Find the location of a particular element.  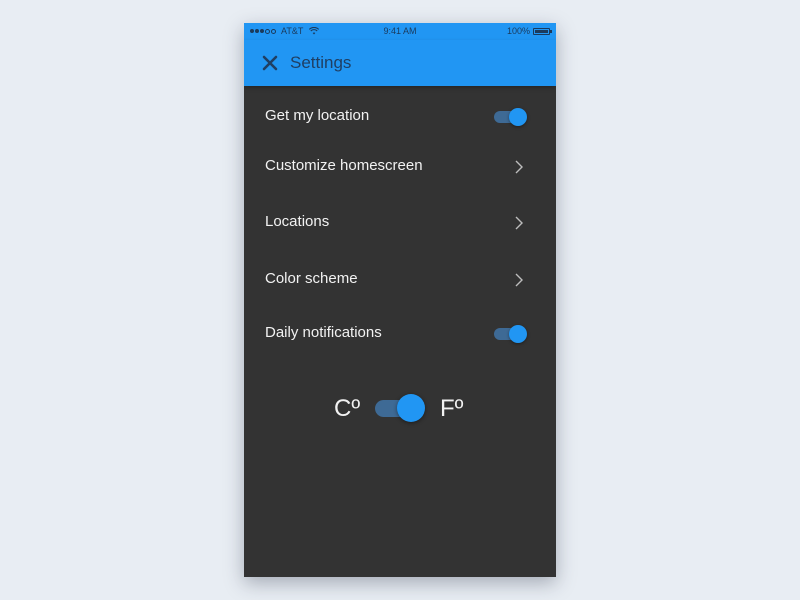

status-right: 100% is located at coordinates (529, 31).